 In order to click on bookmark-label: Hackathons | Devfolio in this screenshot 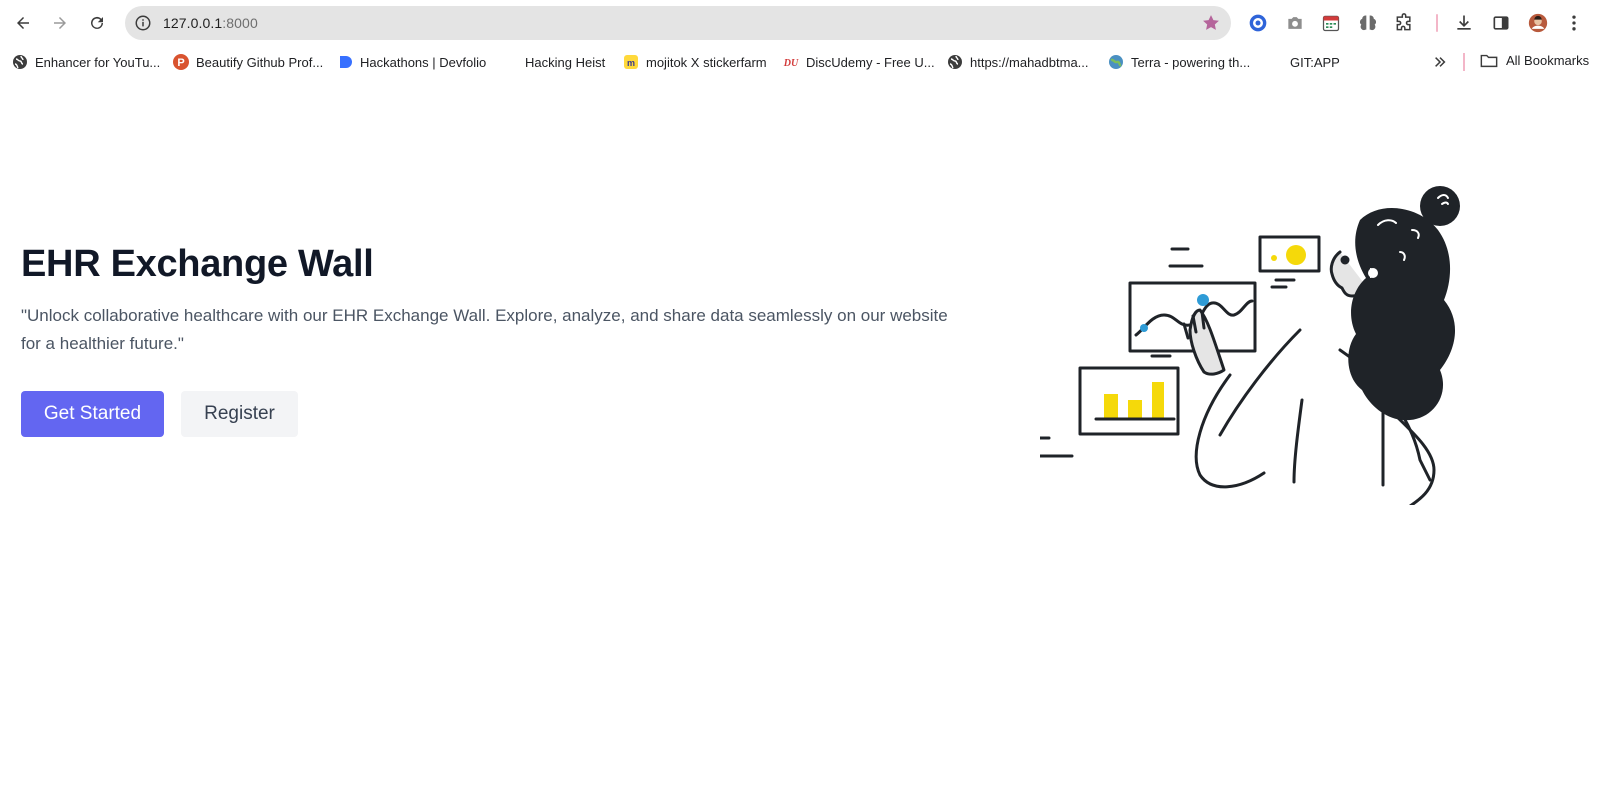, I will do `click(423, 62)`.